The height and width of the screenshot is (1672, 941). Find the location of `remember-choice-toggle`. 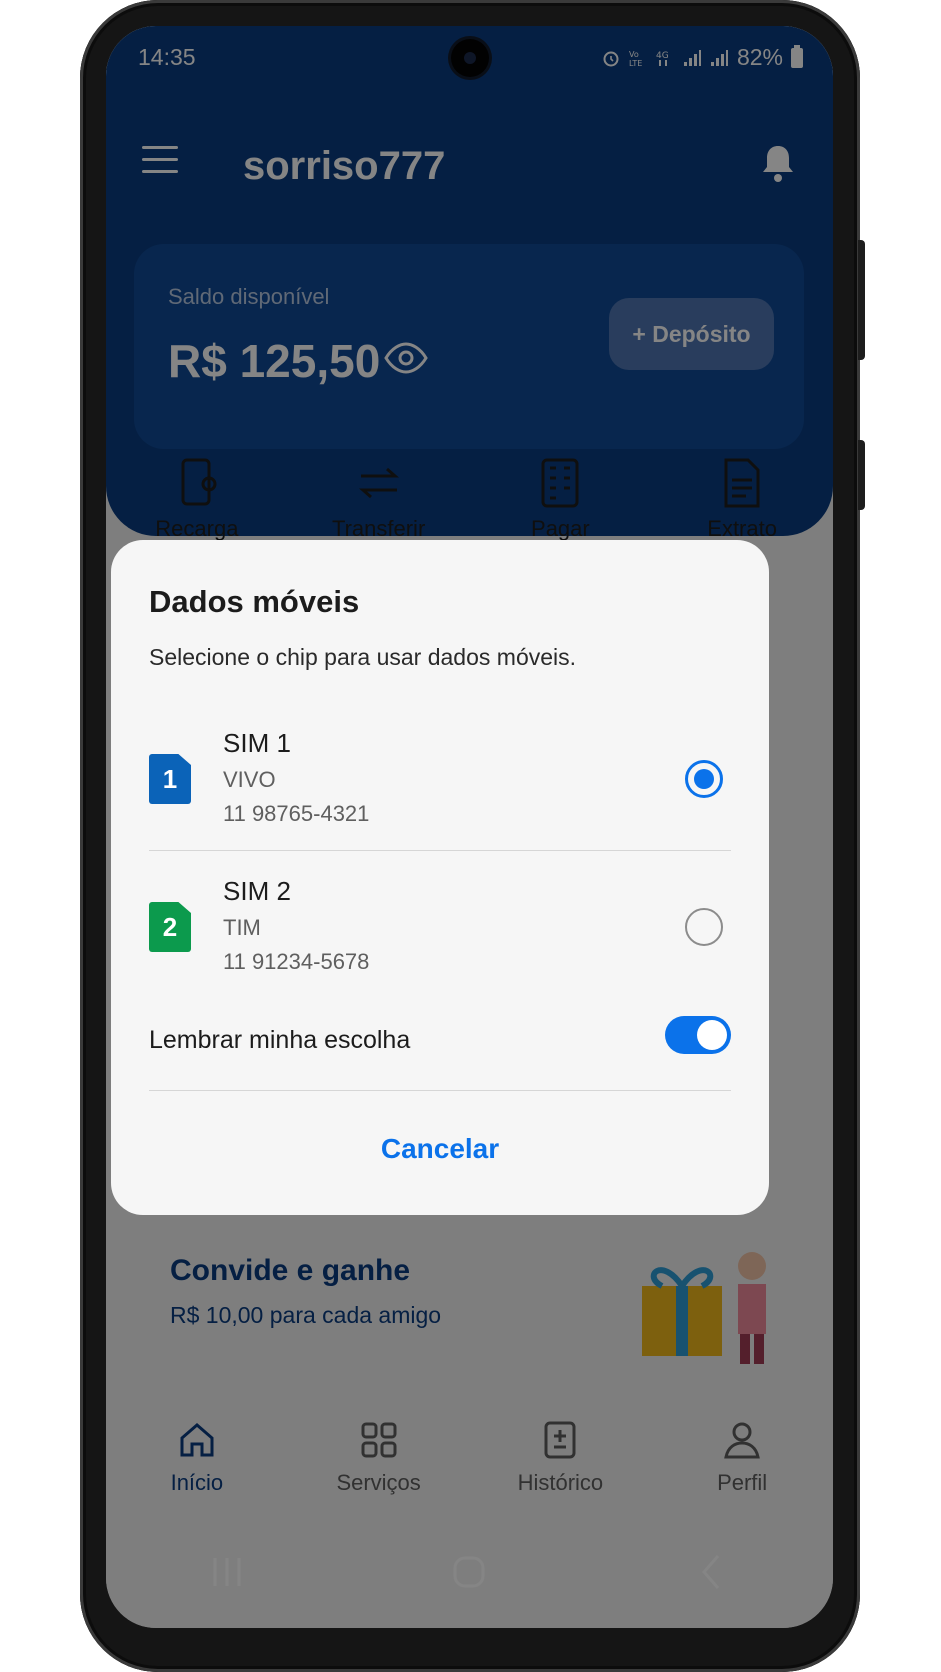

remember-choice-toggle is located at coordinates (698, 1035).